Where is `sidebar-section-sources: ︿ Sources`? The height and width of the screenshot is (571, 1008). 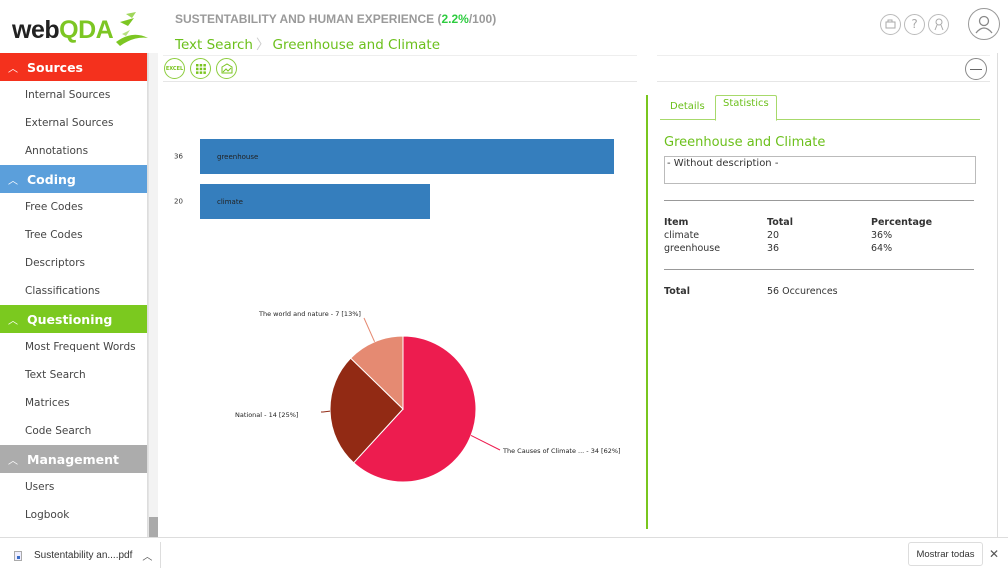 sidebar-section-sources: ︿ Sources is located at coordinates (73, 67).